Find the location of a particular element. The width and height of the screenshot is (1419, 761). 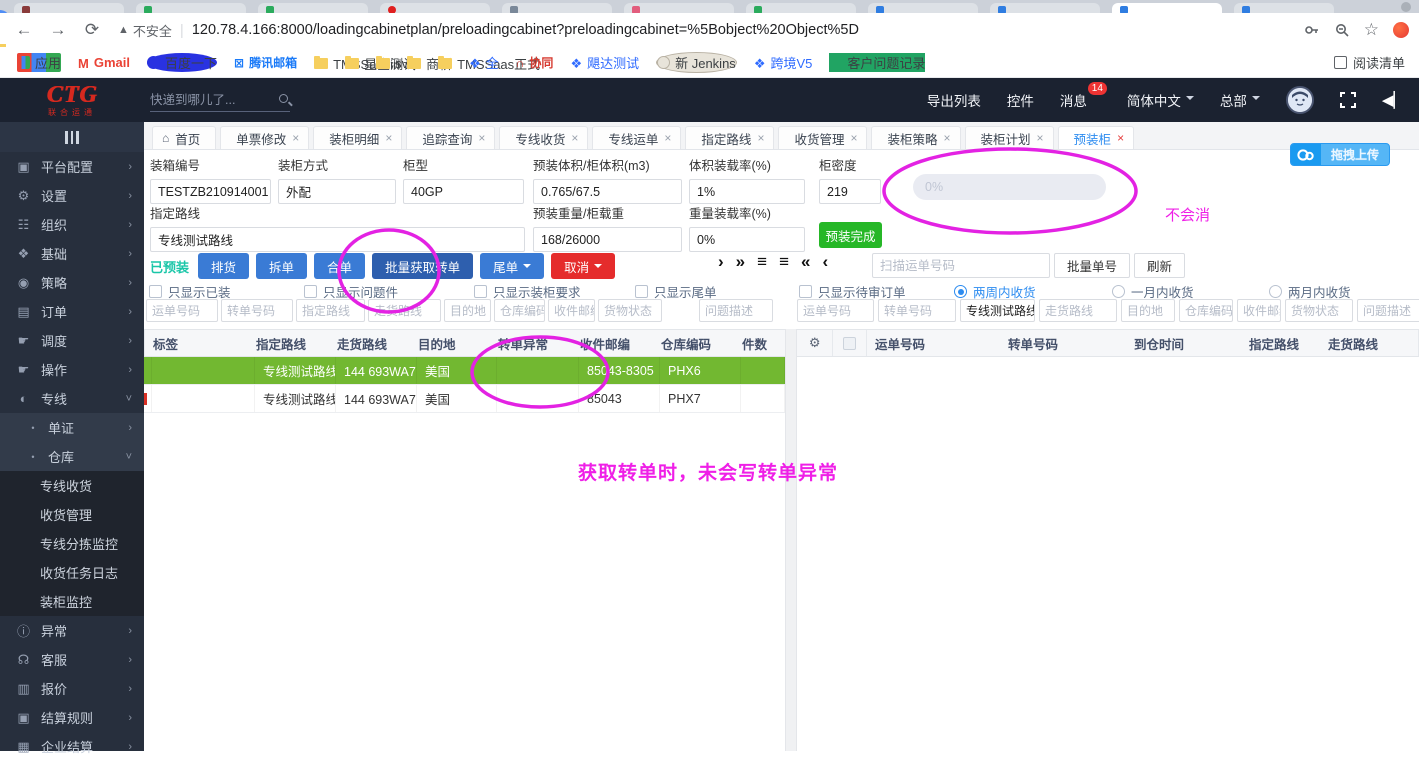

bookmark-star-icon: ☆ is located at coordinates (1371, 30).